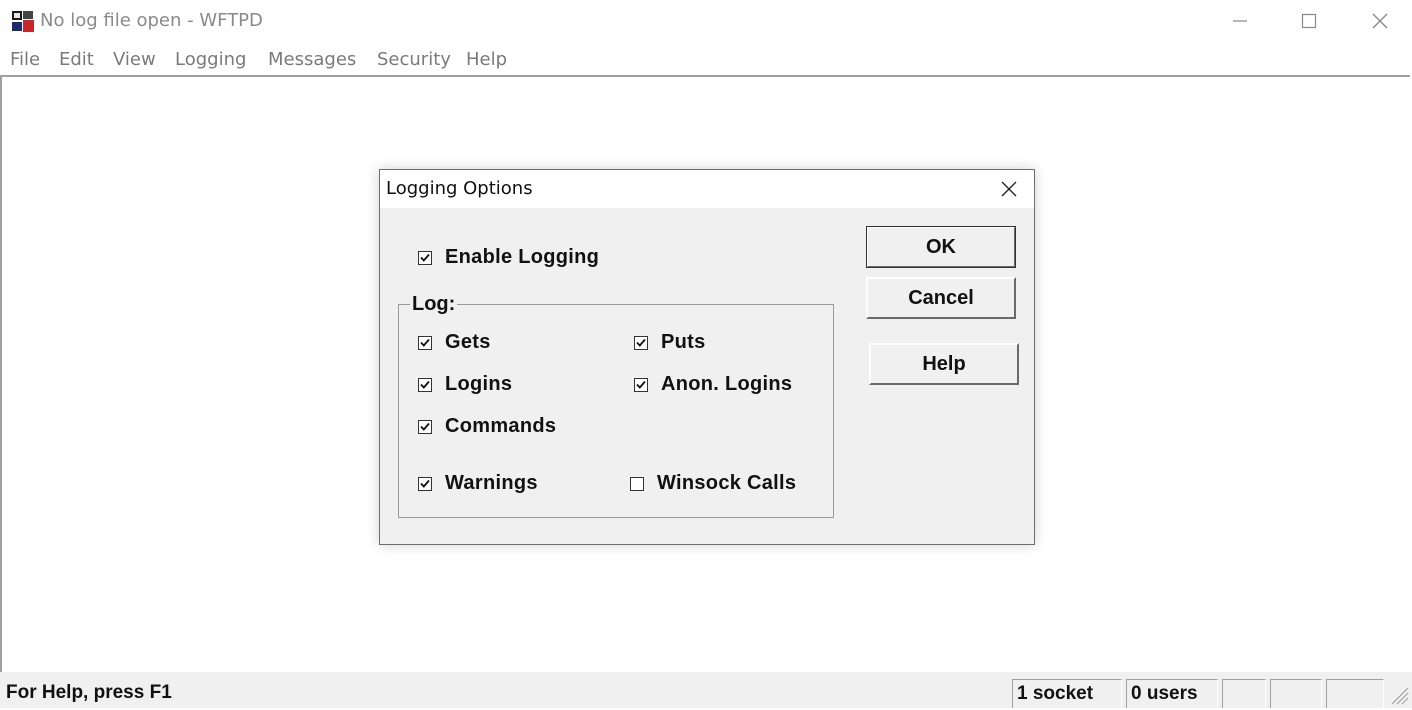  I want to click on enable-logging-label: Enable Logging, so click(522, 257).